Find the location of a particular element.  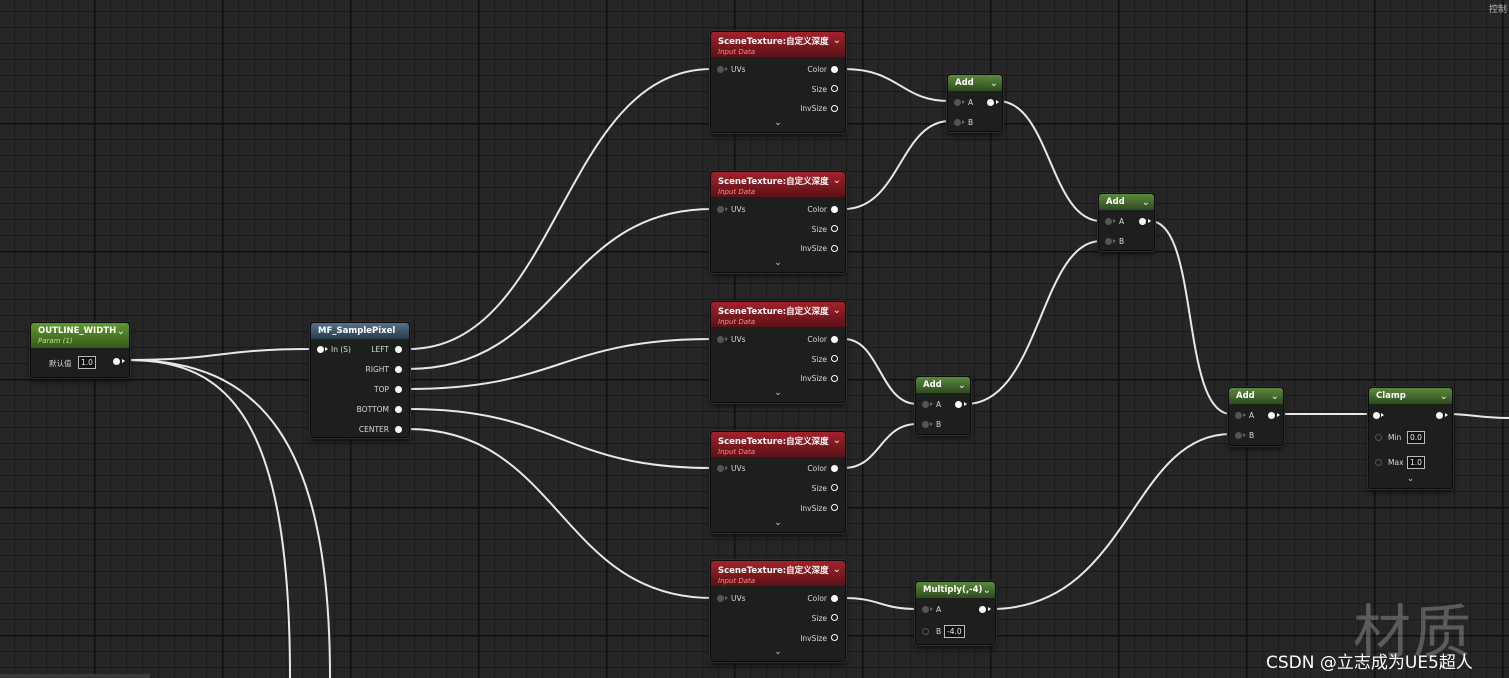

pin-label-bottom: BOTTOM is located at coordinates (372, 409).